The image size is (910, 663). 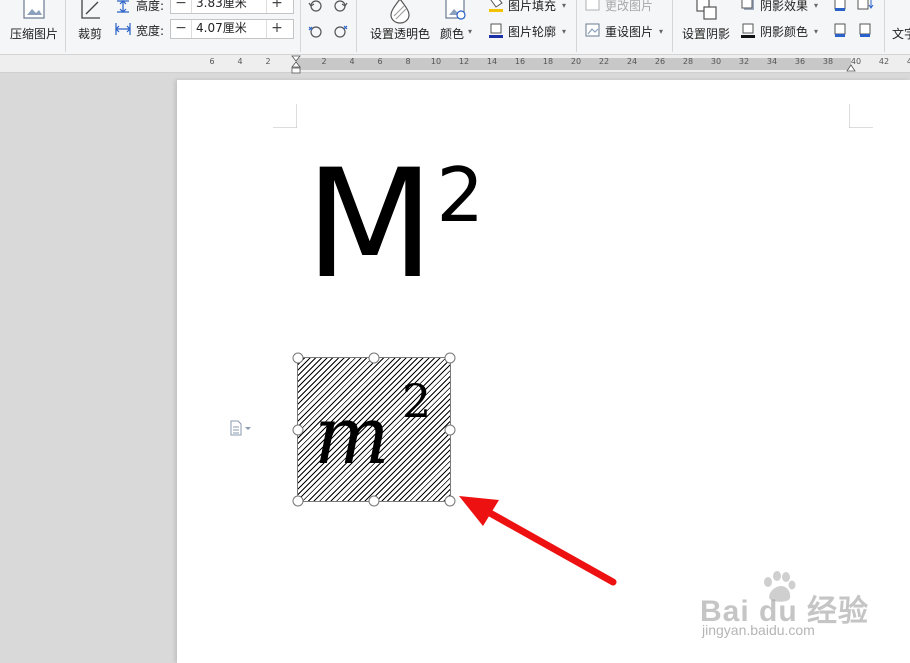 What do you see at coordinates (538, 541) in the screenshot?
I see `red-arrow-annotation-icon` at bounding box center [538, 541].